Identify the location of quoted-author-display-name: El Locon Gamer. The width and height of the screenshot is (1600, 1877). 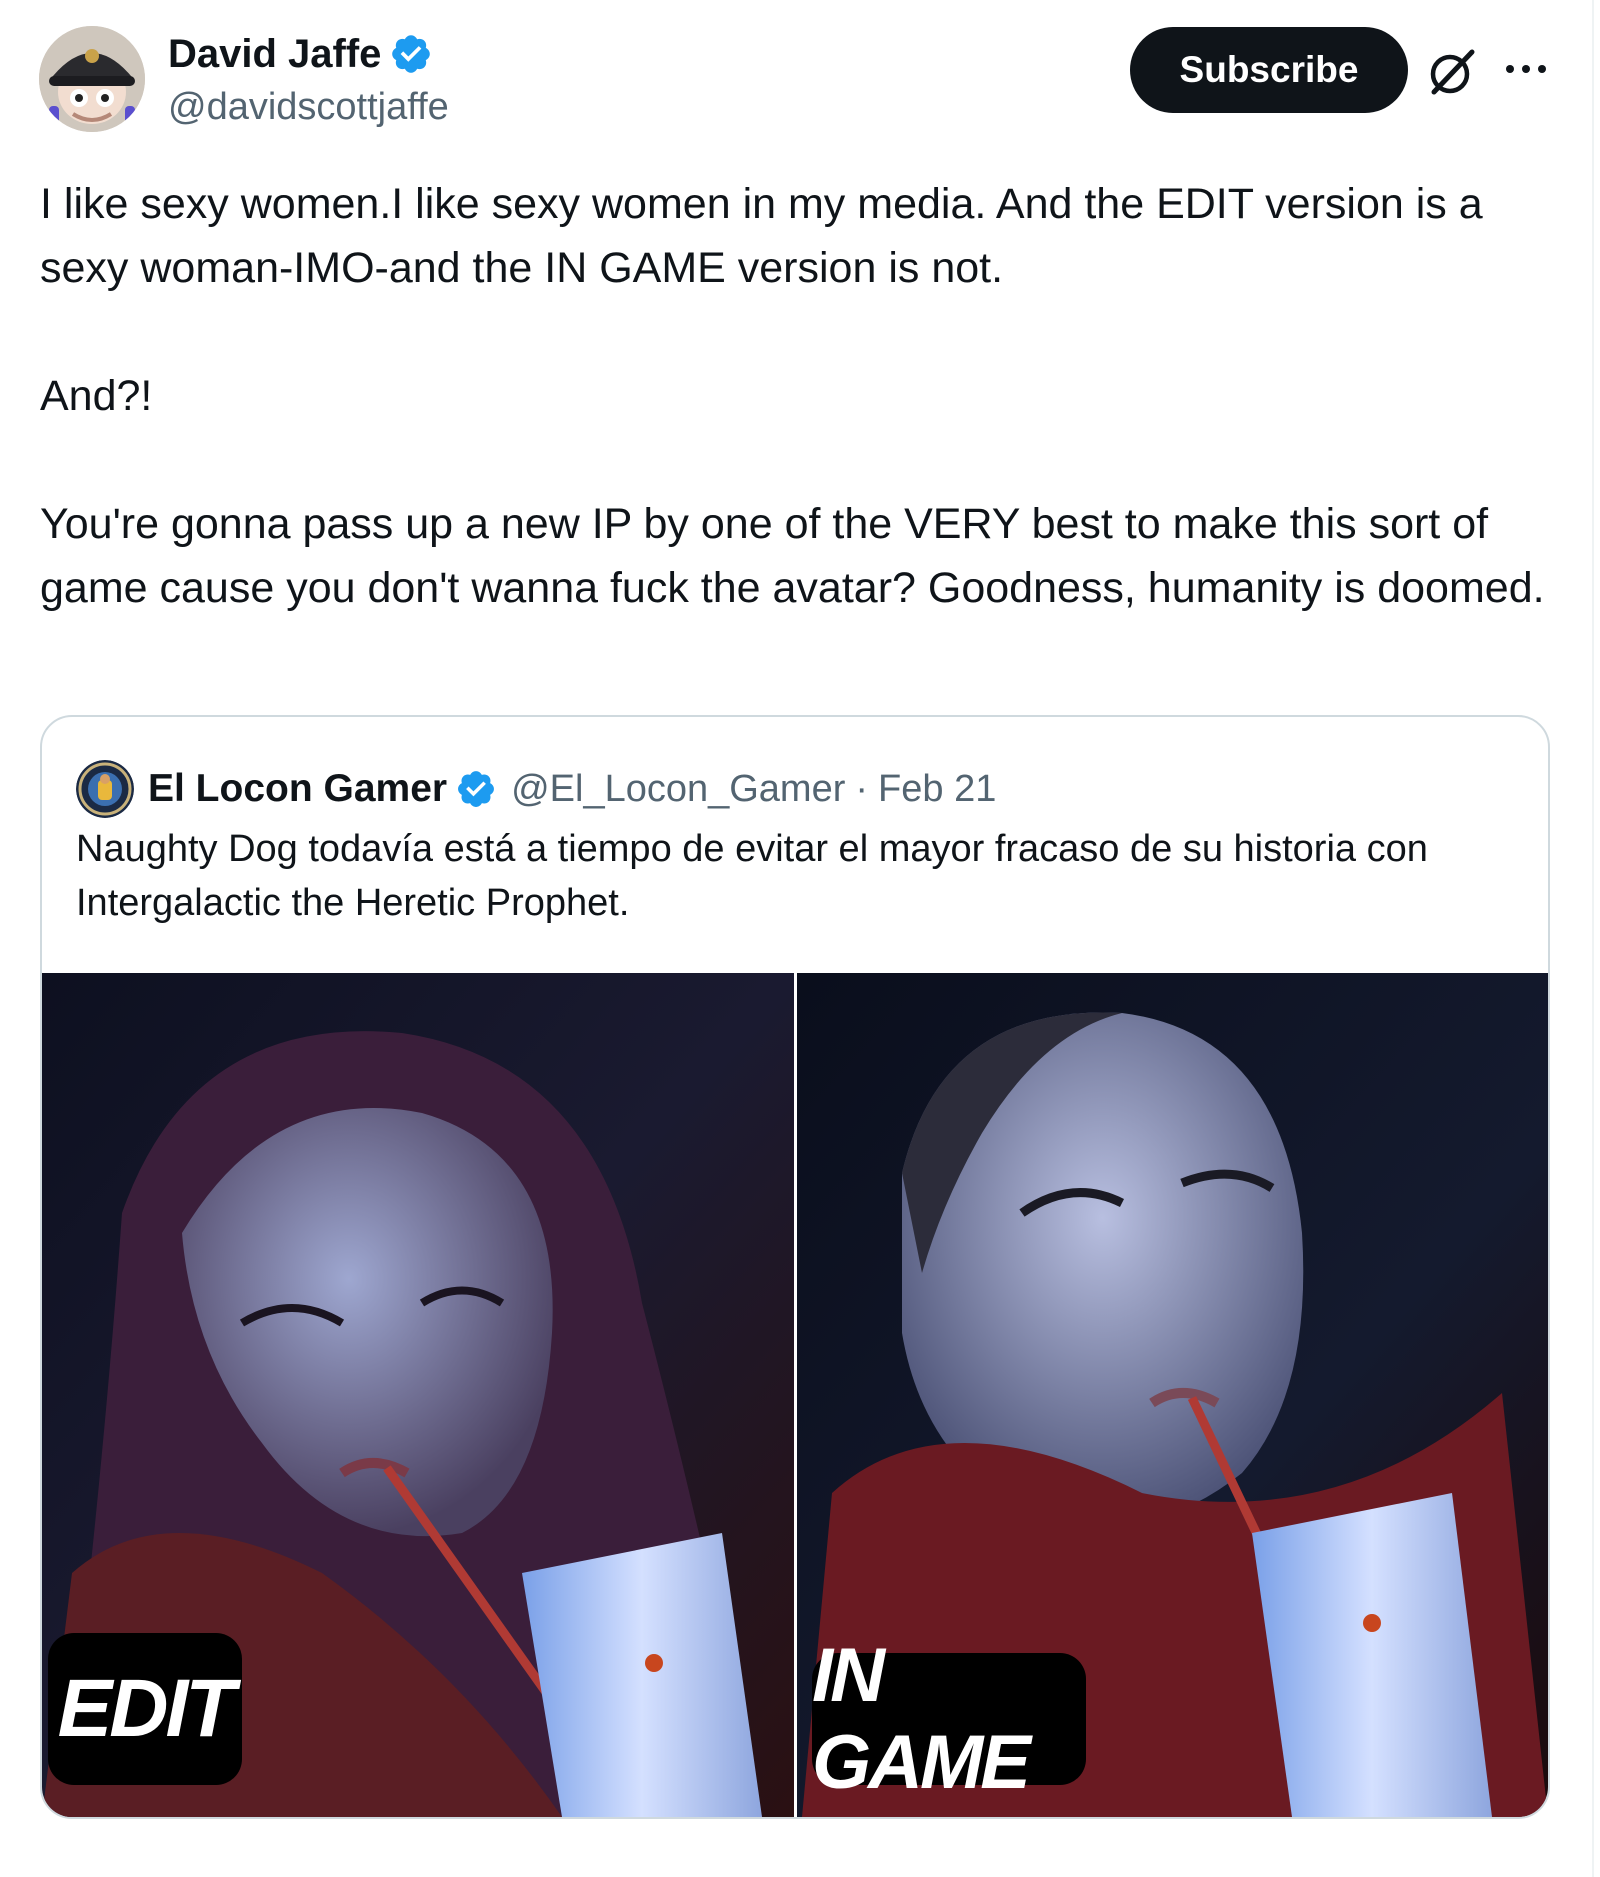
(297, 789).